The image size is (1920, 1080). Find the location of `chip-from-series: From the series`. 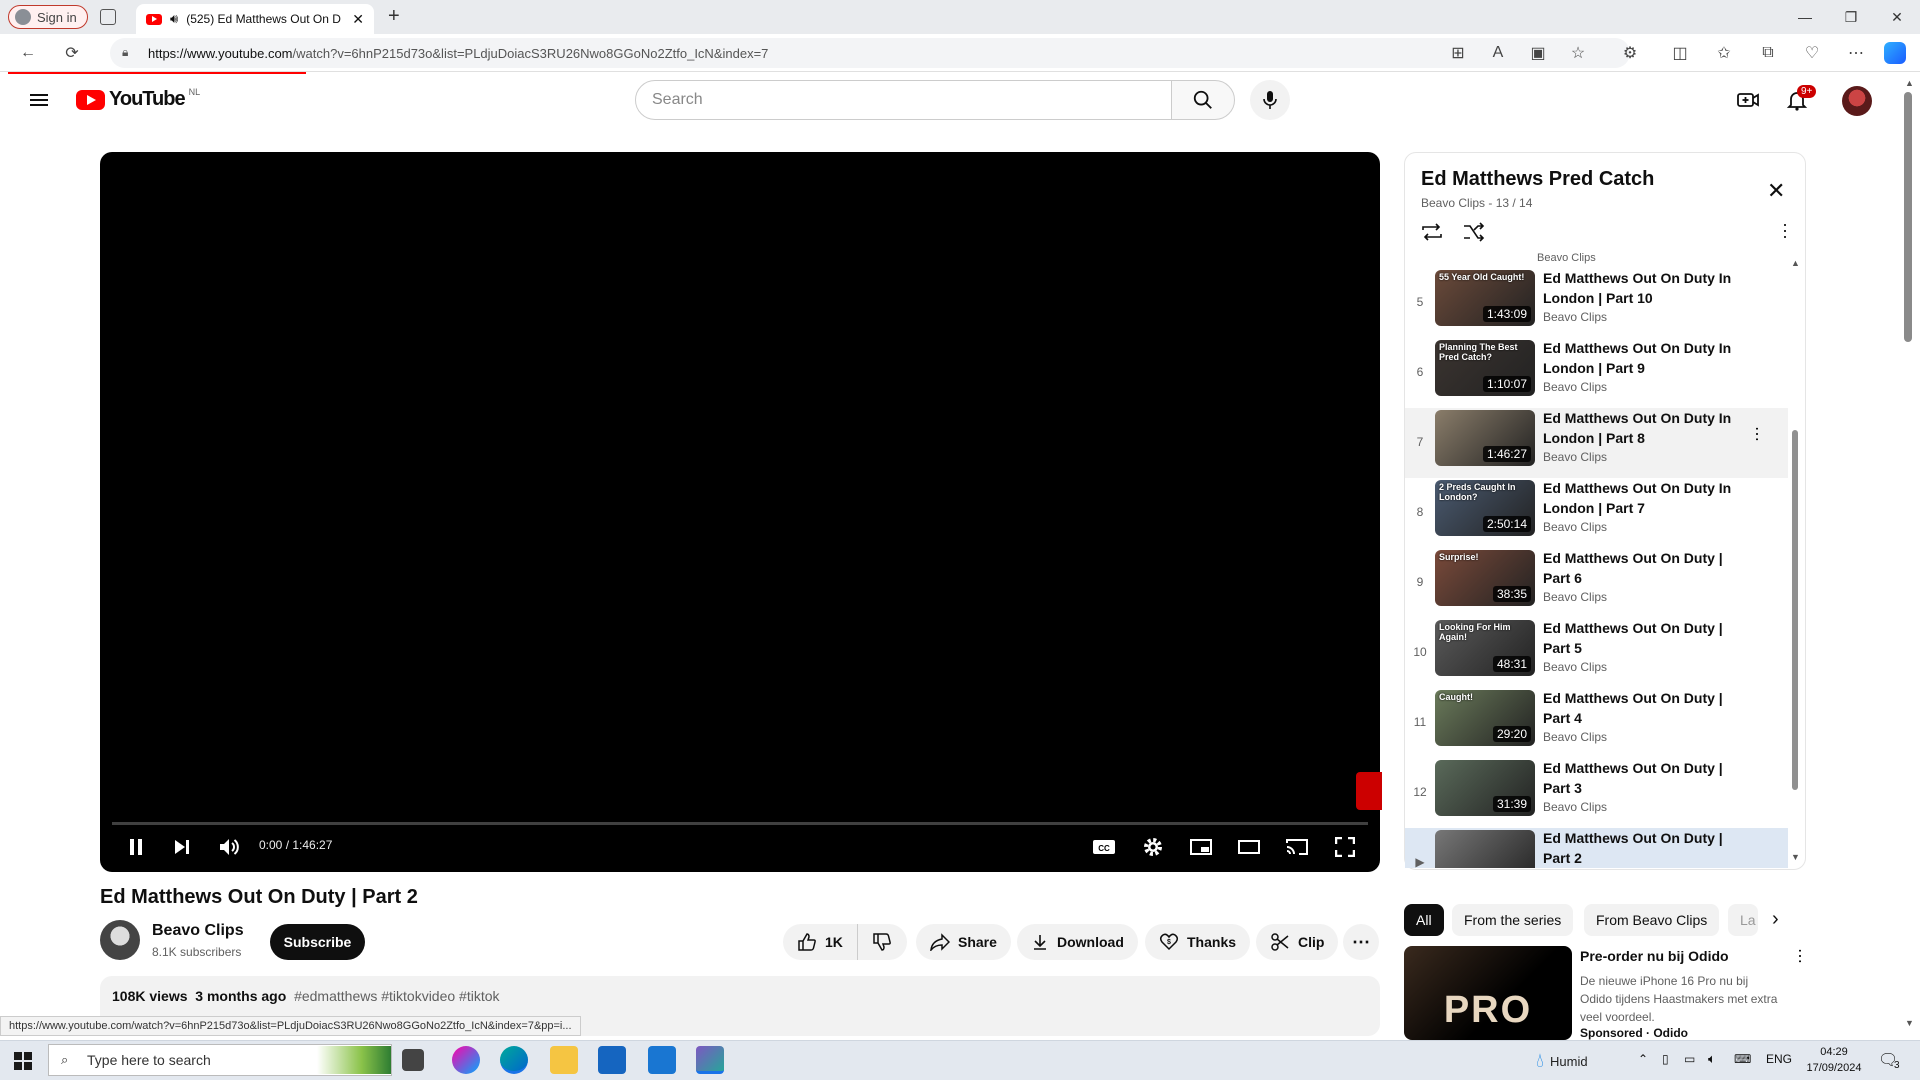

chip-from-series: From the series is located at coordinates (1513, 920).